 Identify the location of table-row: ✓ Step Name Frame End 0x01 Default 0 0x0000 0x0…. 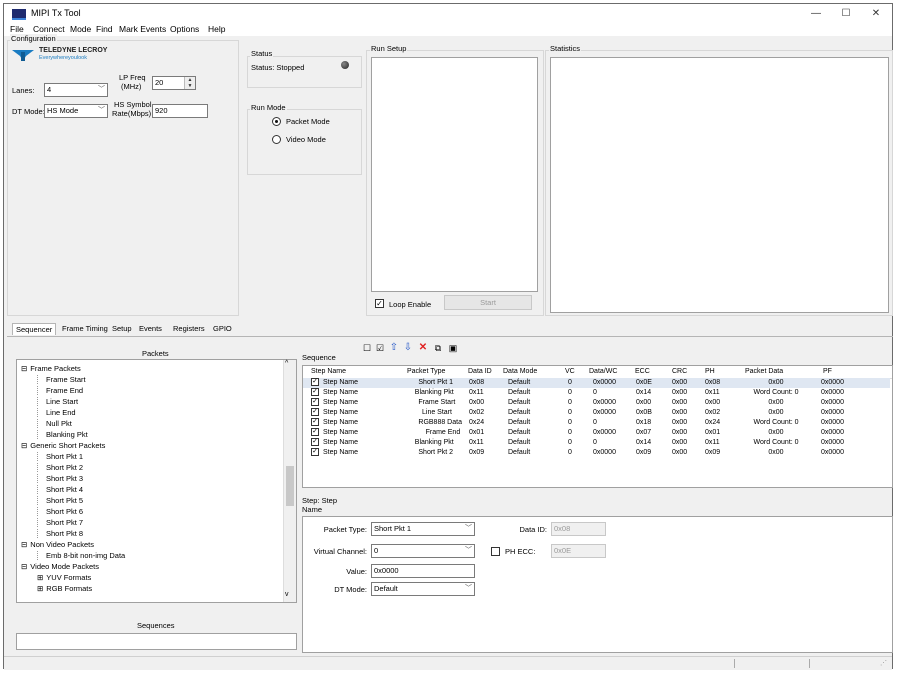
(596, 433).